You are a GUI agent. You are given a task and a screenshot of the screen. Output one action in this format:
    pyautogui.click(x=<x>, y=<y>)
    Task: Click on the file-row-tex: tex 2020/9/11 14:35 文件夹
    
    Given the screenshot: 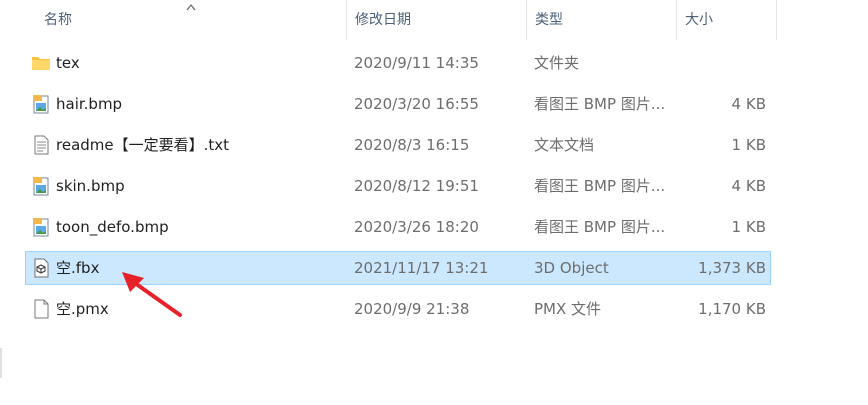 What is the action you would take?
    pyautogui.click(x=398, y=63)
    